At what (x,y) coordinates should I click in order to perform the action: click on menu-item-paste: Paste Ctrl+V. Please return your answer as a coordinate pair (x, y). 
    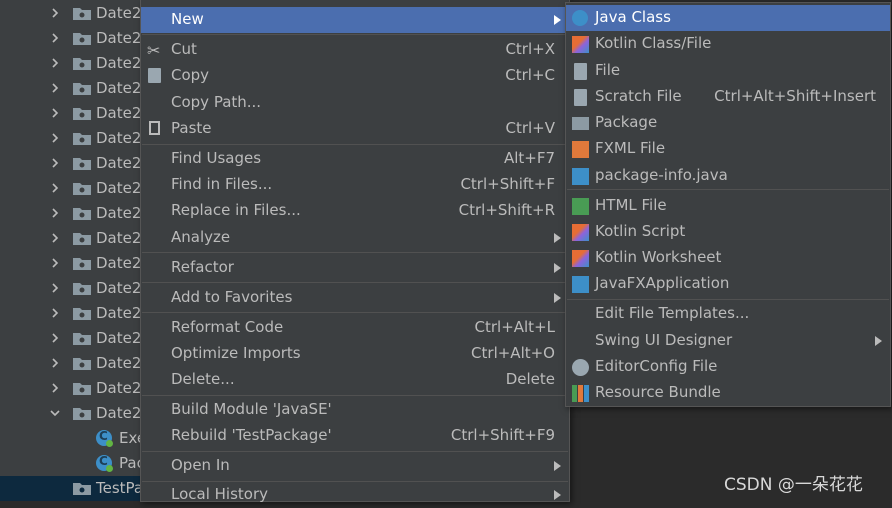
    Looking at the image, I should click on (355, 129).